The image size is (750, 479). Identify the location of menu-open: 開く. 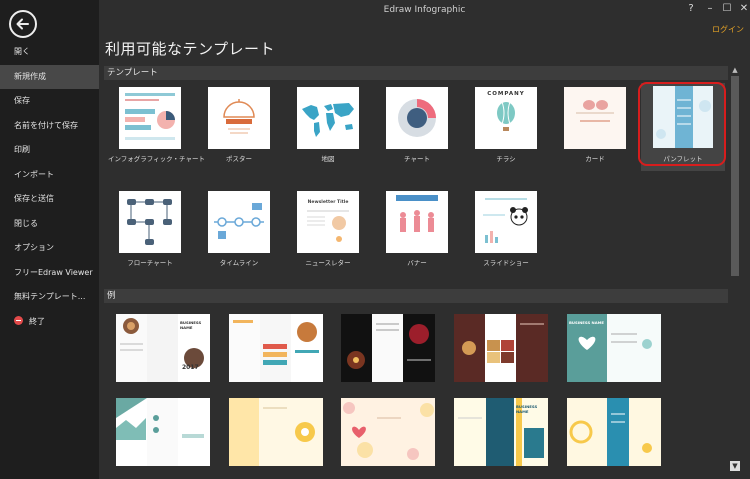
(49, 52).